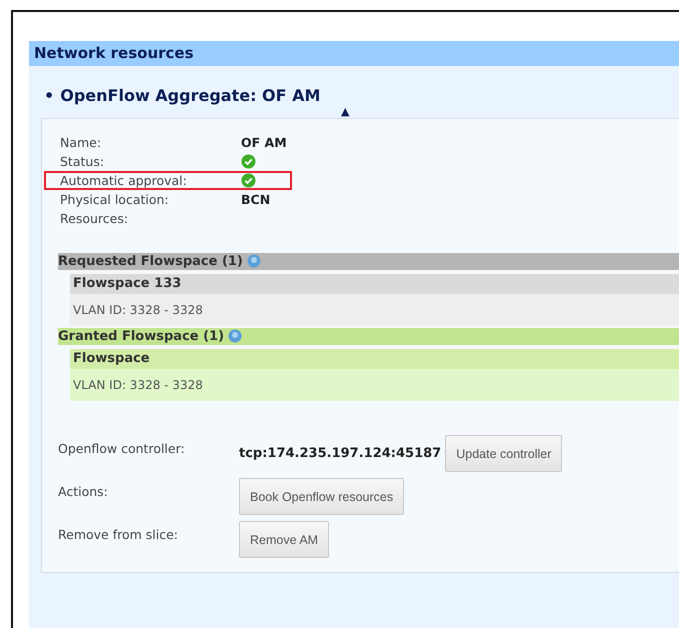 The height and width of the screenshot is (628, 679). What do you see at coordinates (190, 95) in the screenshot?
I see `aggregate-title: OpenFlow Aggregate: OF AM` at bounding box center [190, 95].